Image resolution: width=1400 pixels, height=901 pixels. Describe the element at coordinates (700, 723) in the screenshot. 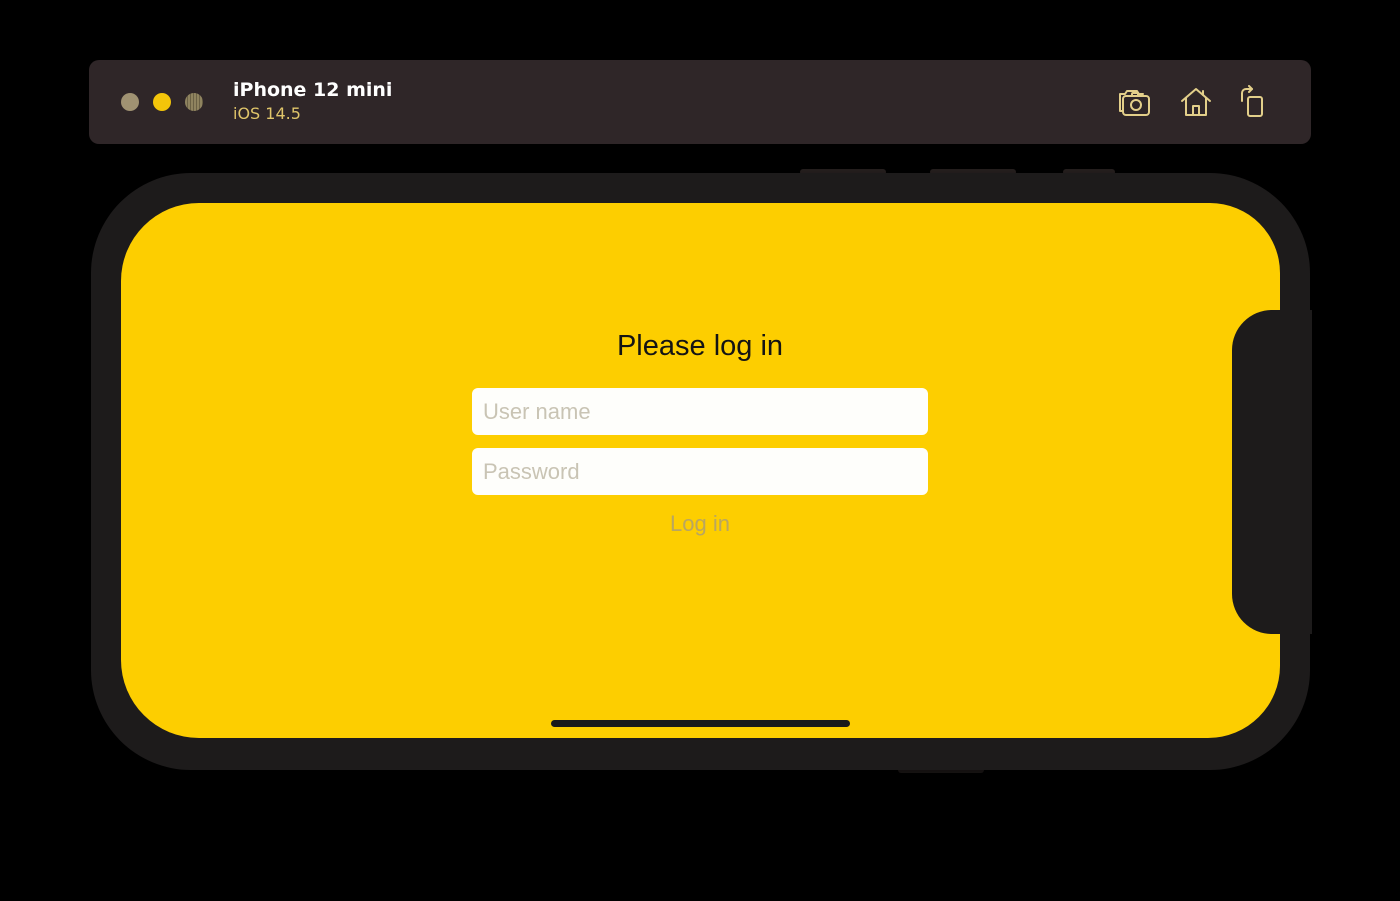

I see `home-indicator` at that location.